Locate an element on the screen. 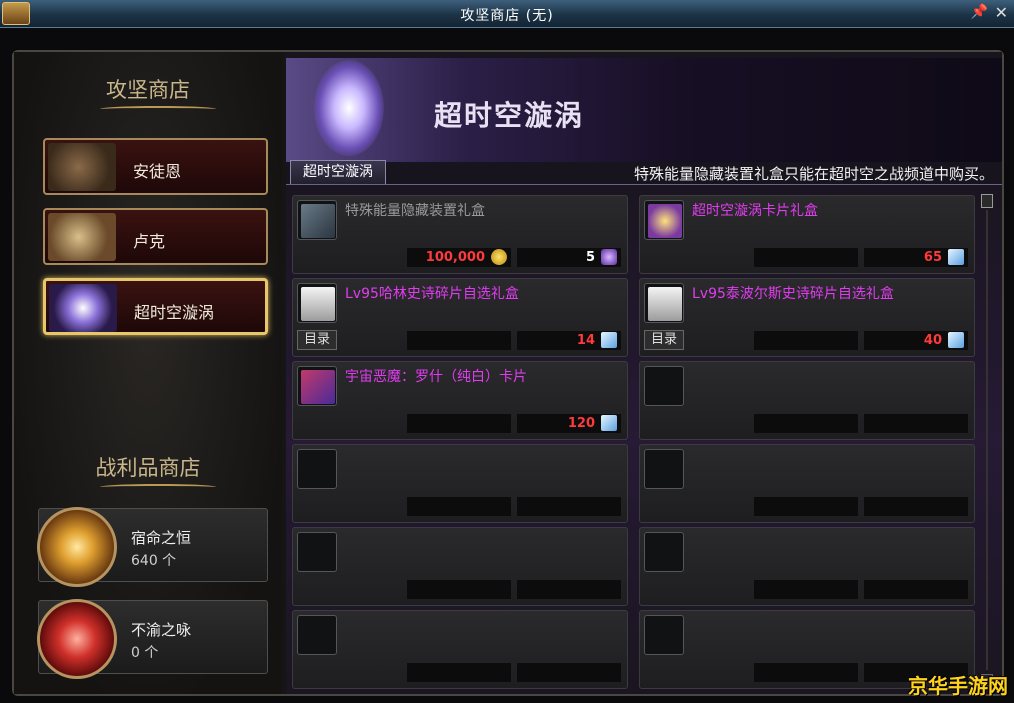 The width and height of the screenshot is (1014, 703). card-box-icon is located at coordinates (665, 221).